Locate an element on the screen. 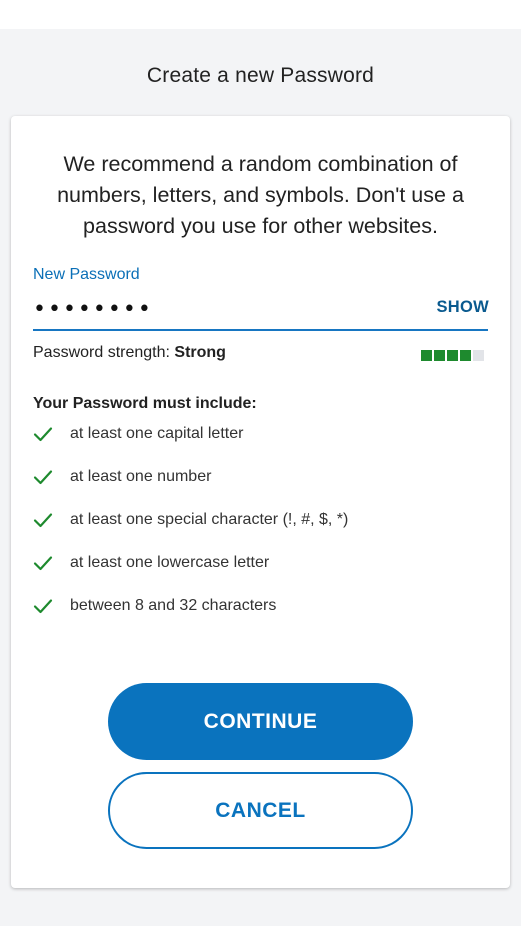 The width and height of the screenshot is (521, 926). requirement-label: between 8 and 32 characters is located at coordinates (173, 605).